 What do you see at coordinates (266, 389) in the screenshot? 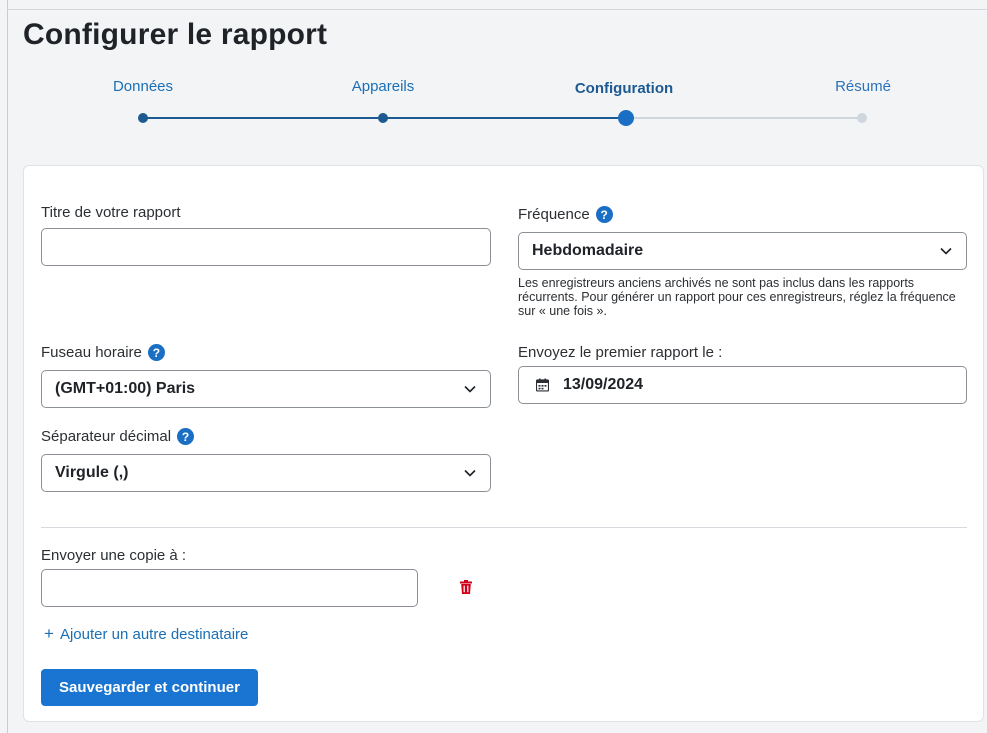
I see `timezone-select: (GMT+01:00) Paris` at bounding box center [266, 389].